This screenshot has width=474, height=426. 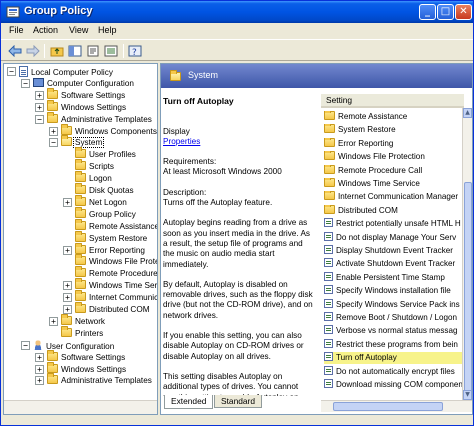 What do you see at coordinates (394, 130) in the screenshot?
I see `settings-folder-item: System Restore` at bounding box center [394, 130].